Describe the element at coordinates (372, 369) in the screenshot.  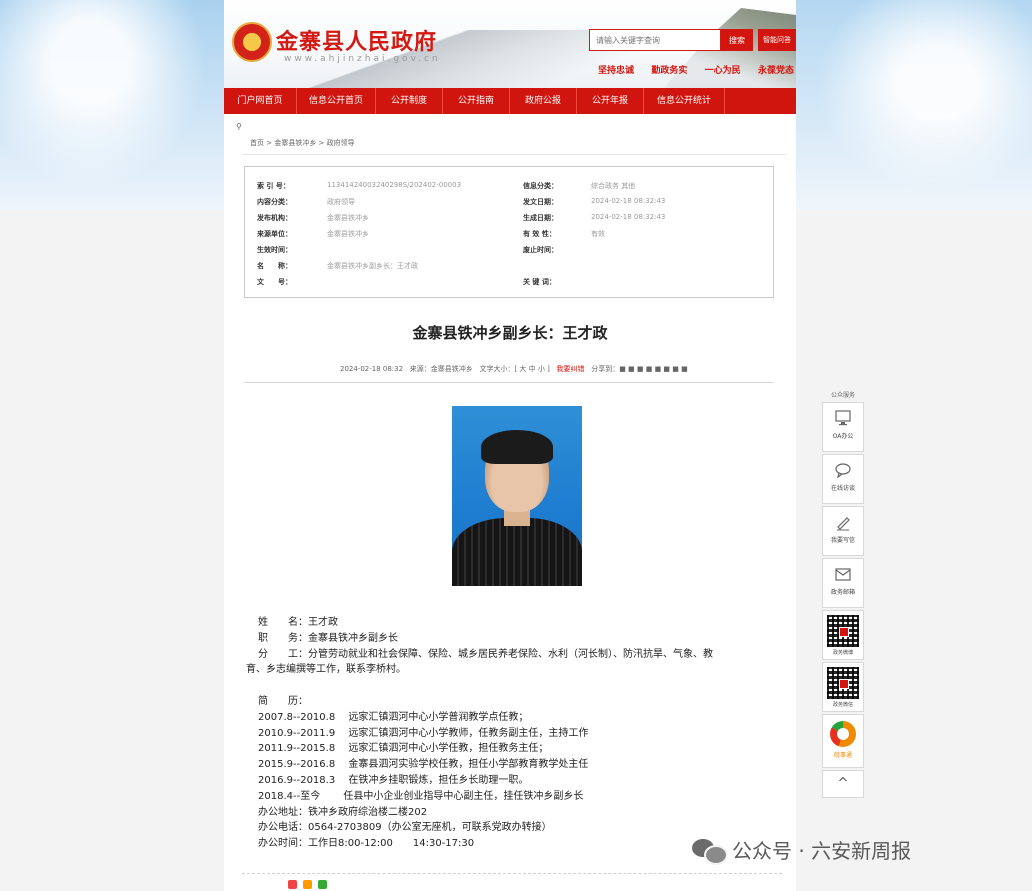
I see `article-date: 2024-02-18 08:32` at that location.